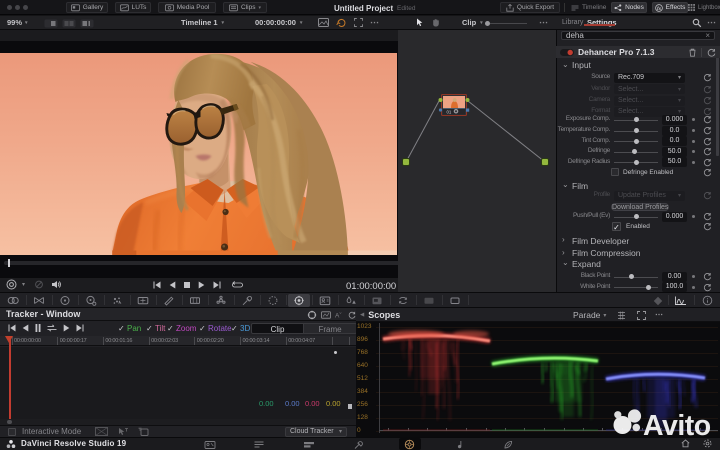  I want to click on svg-text: Avito, so click(677, 425).